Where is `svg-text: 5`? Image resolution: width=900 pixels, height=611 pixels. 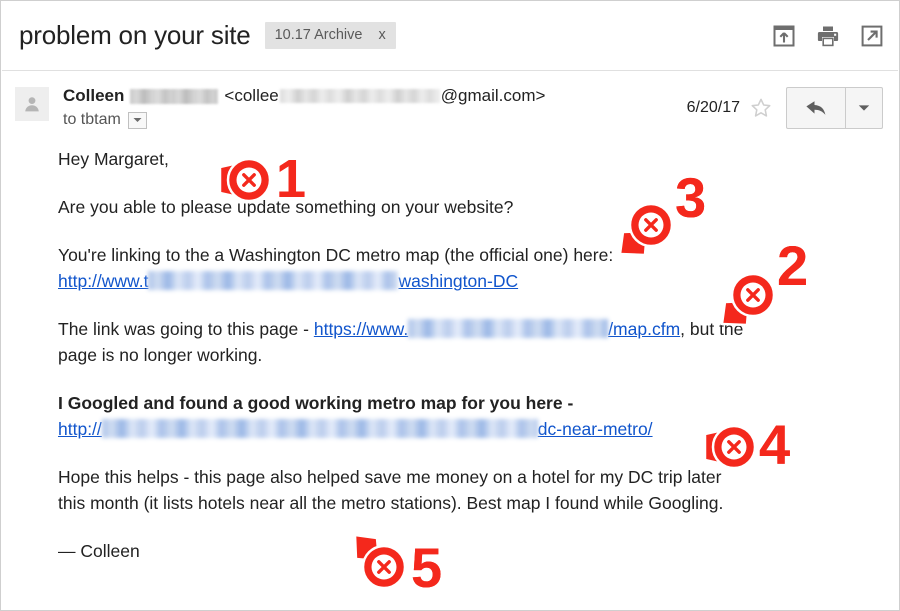 svg-text: 5 is located at coordinates (426, 567).